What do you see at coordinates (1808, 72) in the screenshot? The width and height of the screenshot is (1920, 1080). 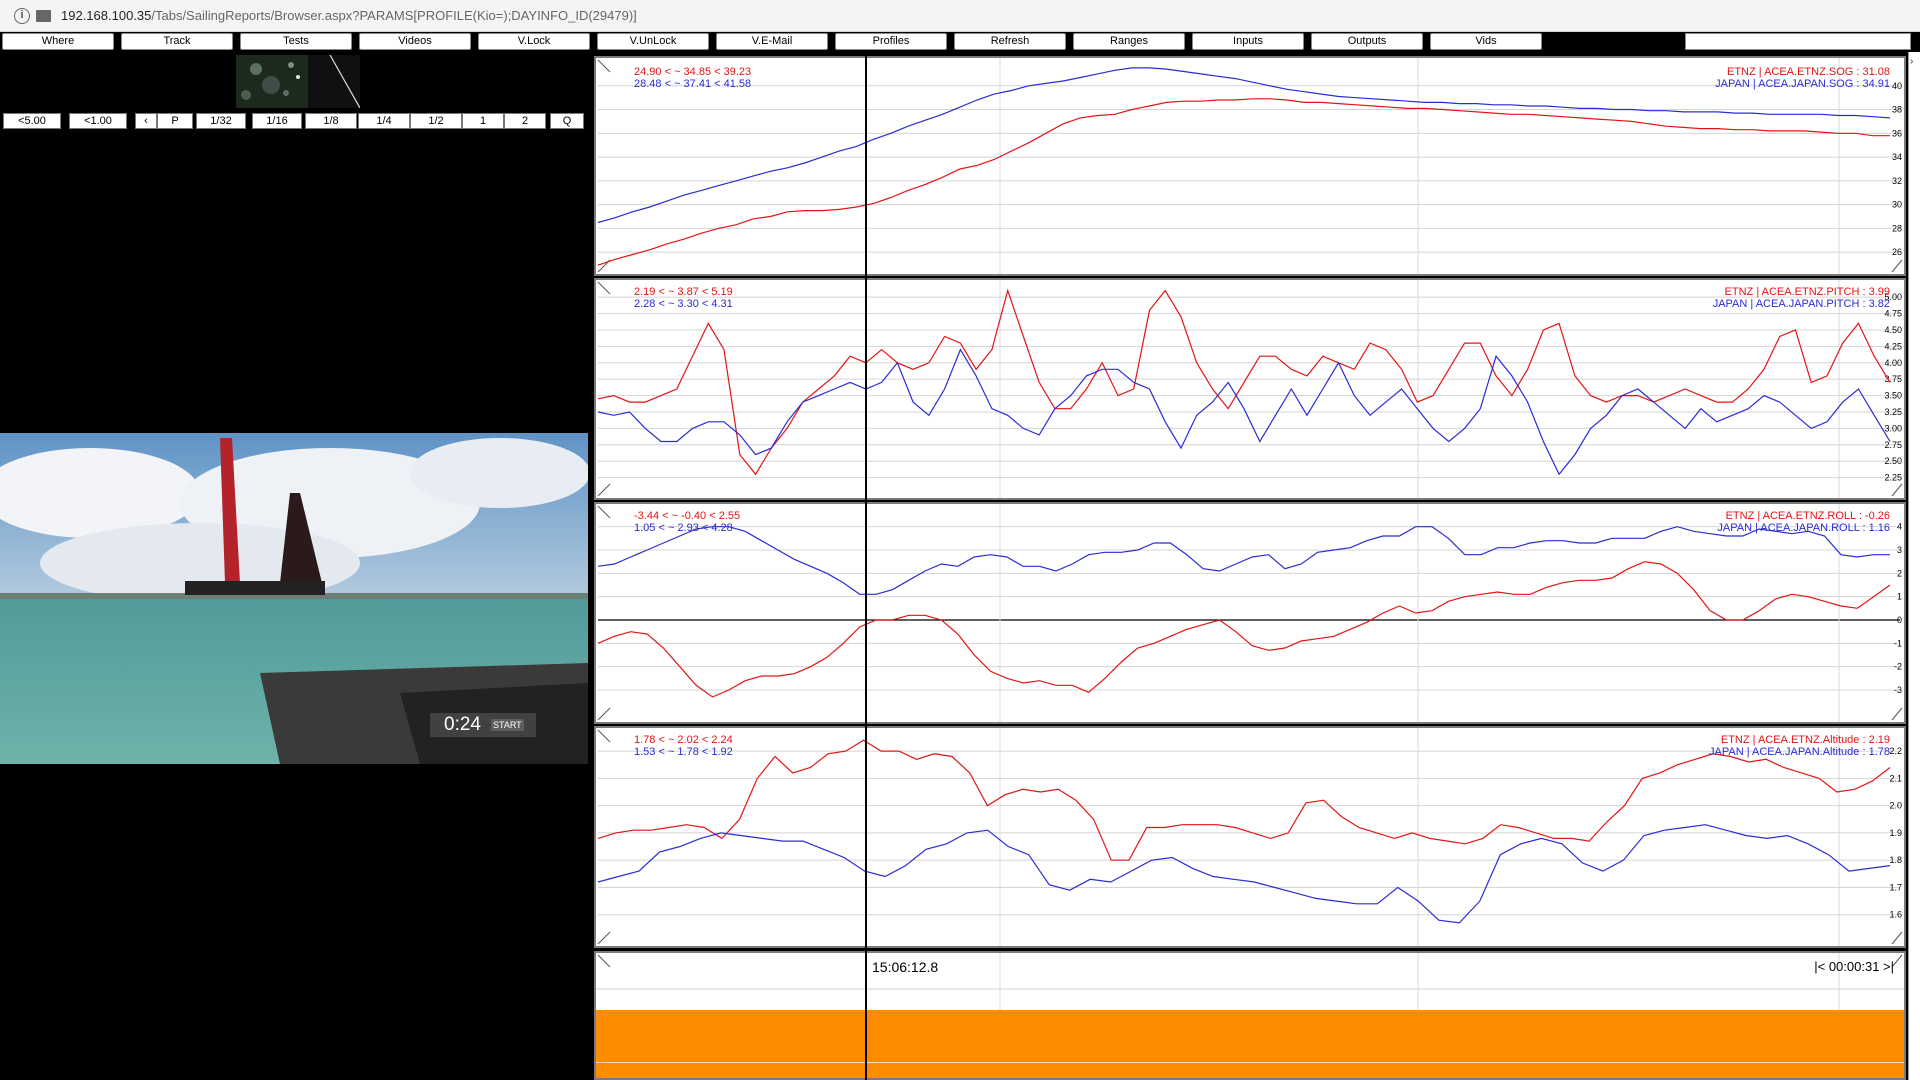 I see `etnz-sog-label: ETNZ | ACEA.ETNZ.SOG : 31.08` at bounding box center [1808, 72].